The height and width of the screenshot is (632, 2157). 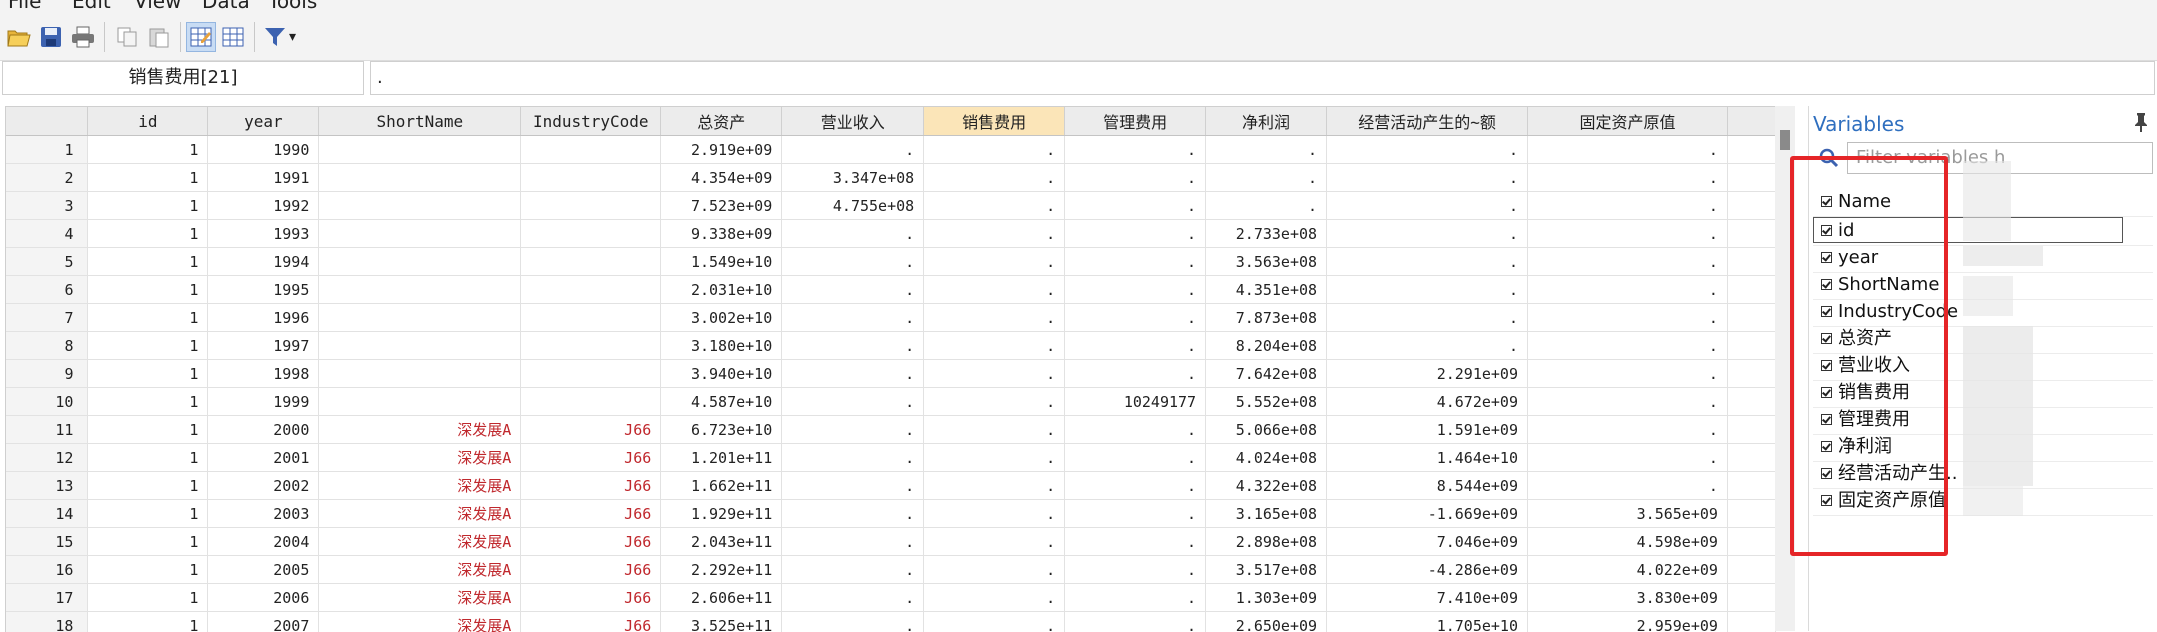 I want to click on table-cell: 1994, so click(x=263, y=262).